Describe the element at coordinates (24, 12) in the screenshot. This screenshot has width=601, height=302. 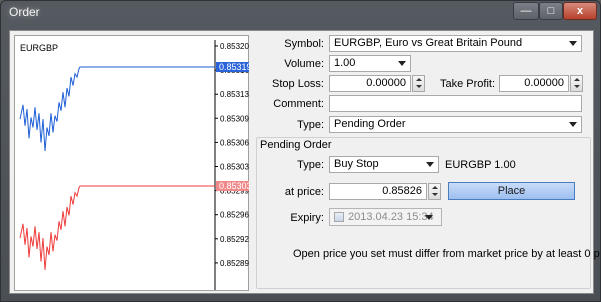
I see `window-title: Order` at that location.